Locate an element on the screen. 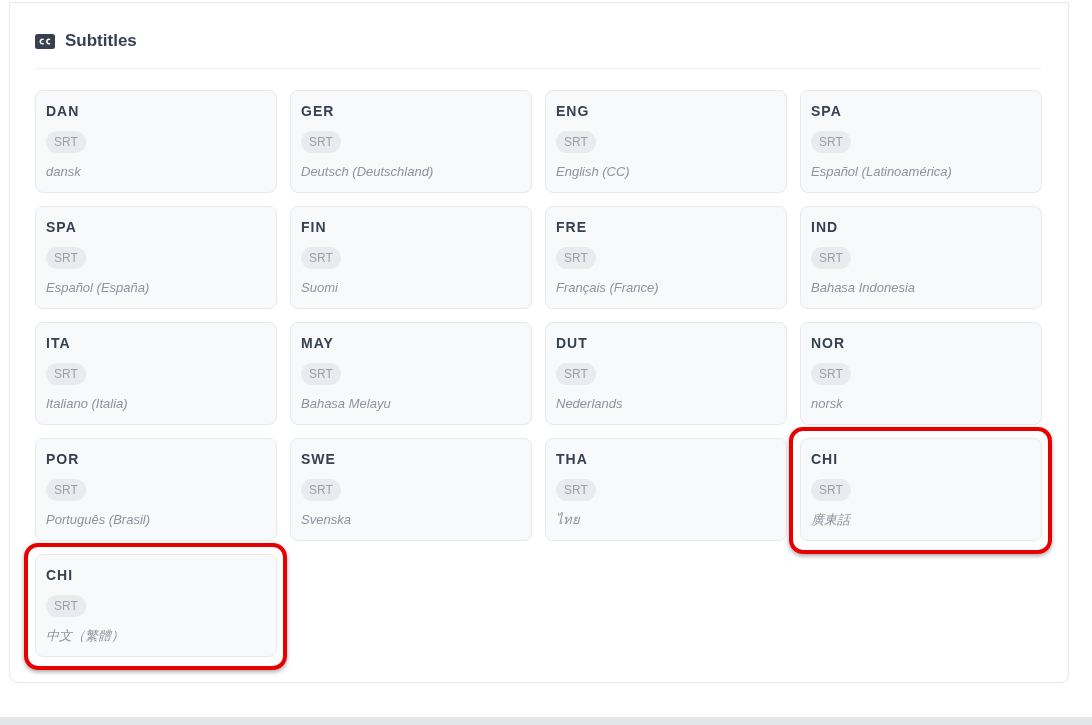  closed-captions-icon is located at coordinates (45, 41).